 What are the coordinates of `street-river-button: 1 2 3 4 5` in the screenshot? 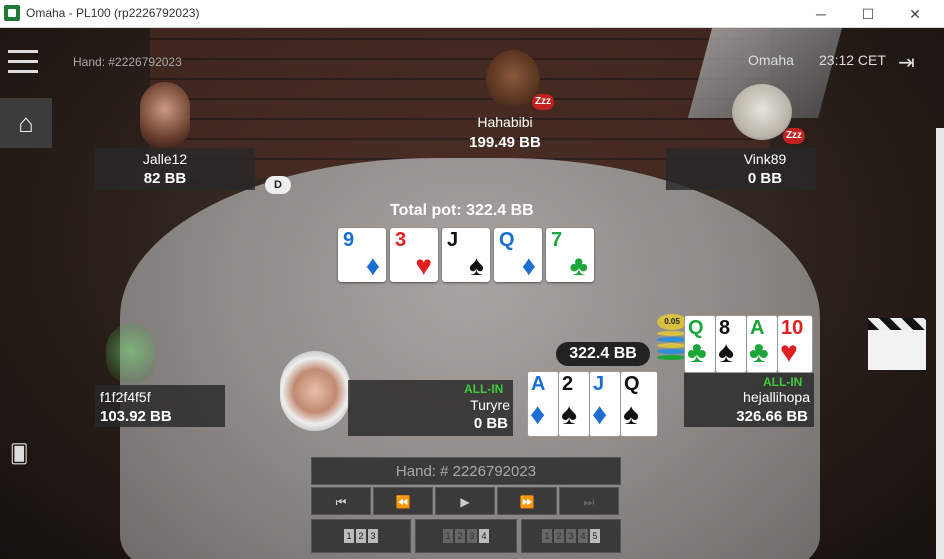 It's located at (571, 536).